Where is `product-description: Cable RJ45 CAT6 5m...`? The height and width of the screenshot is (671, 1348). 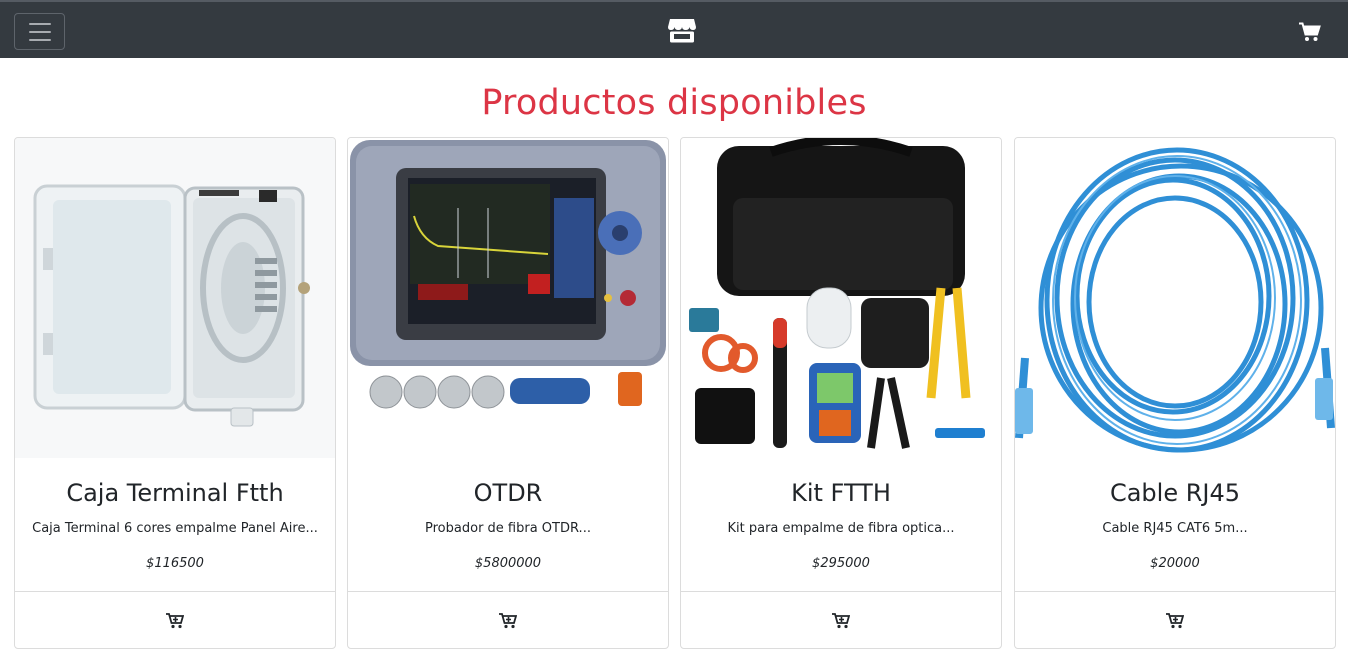
product-description: Cable RJ45 CAT6 5m... is located at coordinates (1175, 528).